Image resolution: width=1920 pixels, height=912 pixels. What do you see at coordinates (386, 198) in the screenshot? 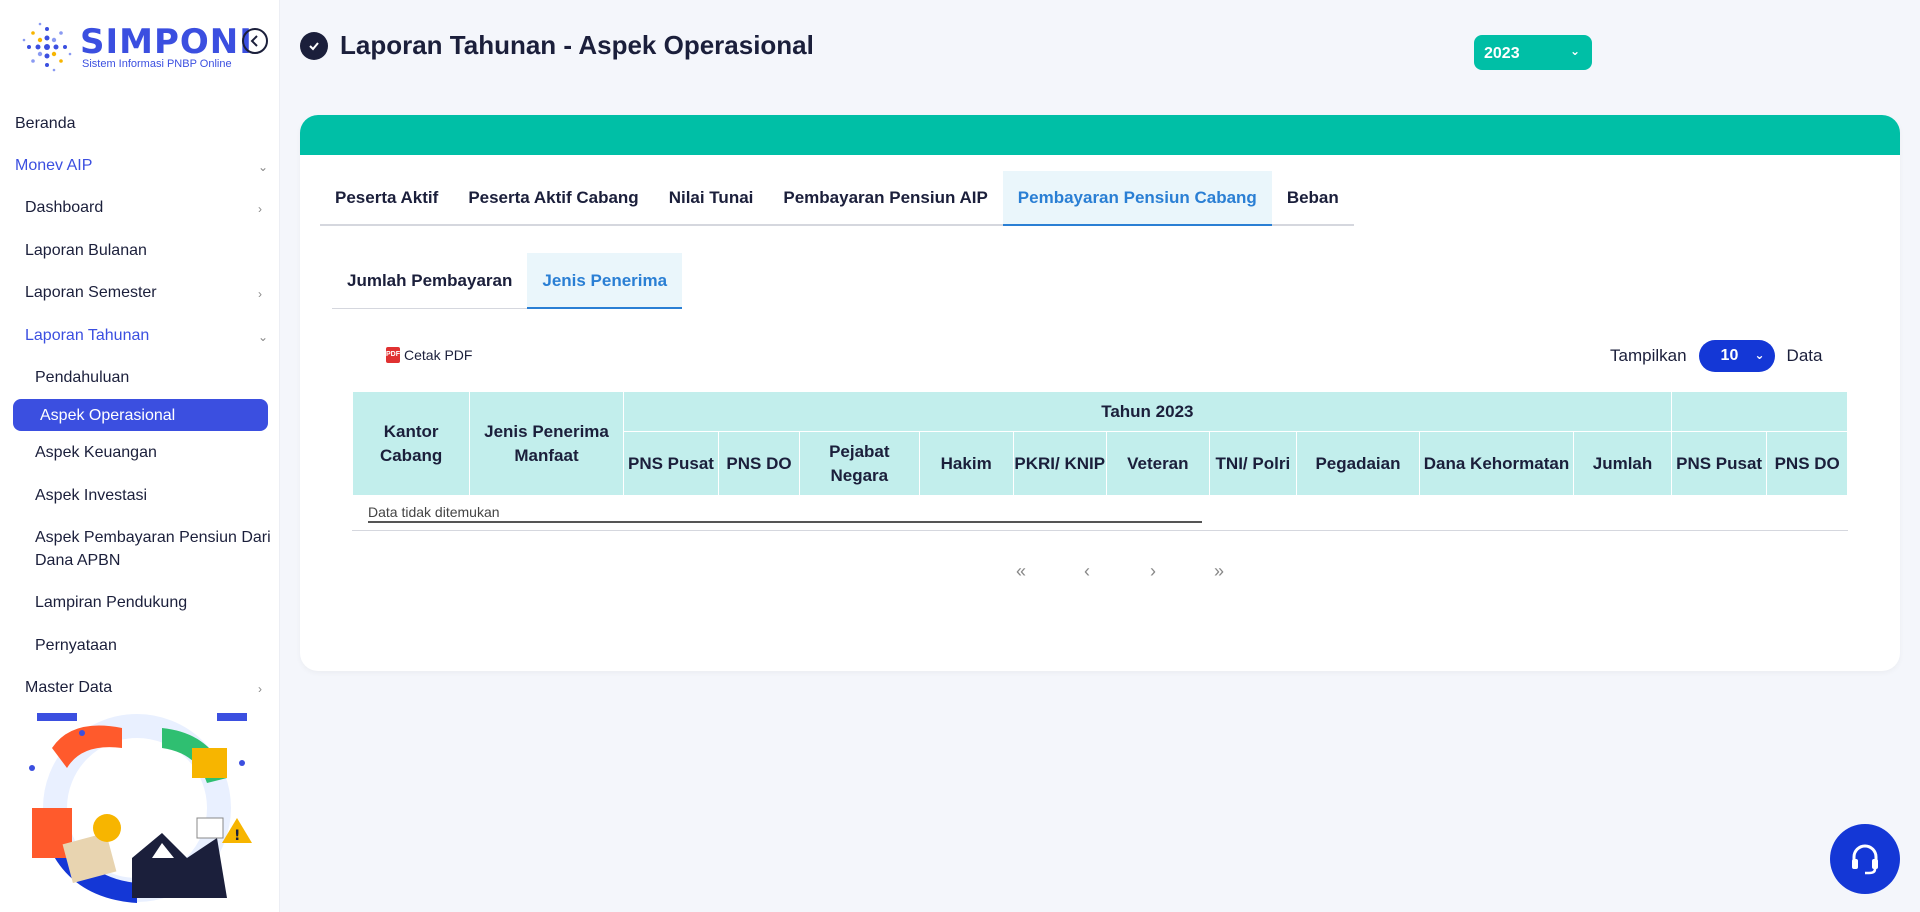
I see `tab-peserta-aktif: Peserta Aktif` at bounding box center [386, 198].